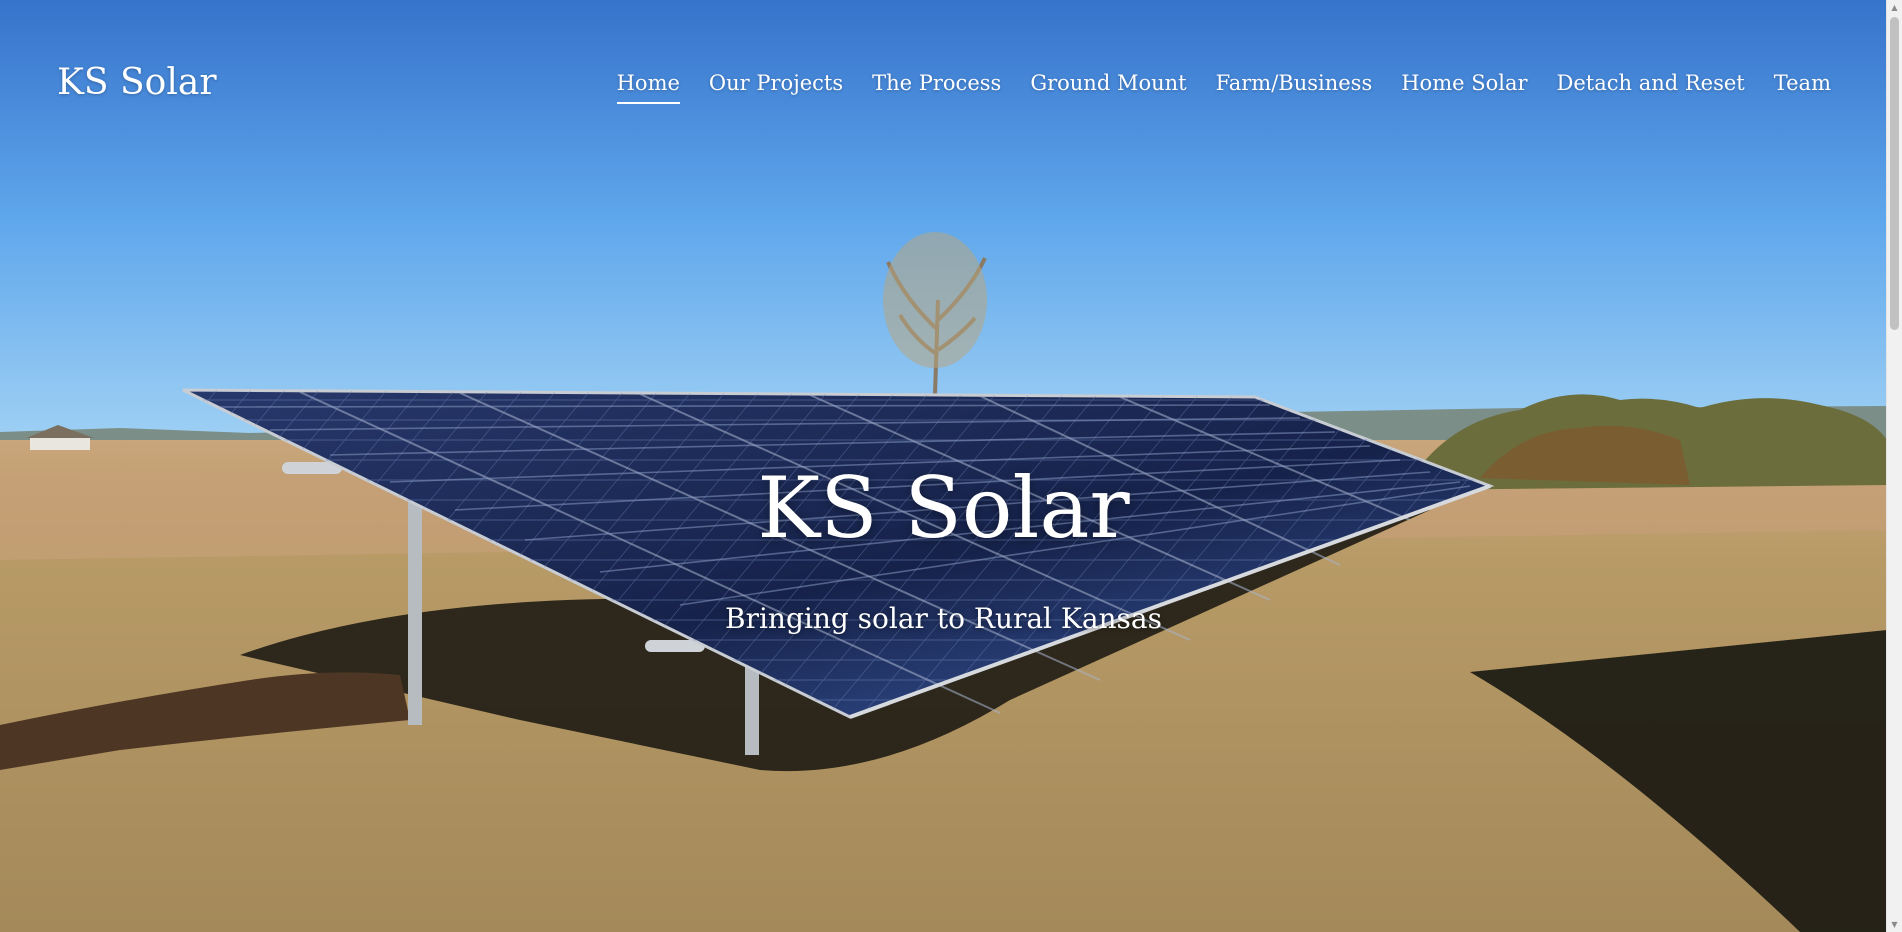  What do you see at coordinates (936, 87) in the screenshot?
I see `nav-the-process: The Process` at bounding box center [936, 87].